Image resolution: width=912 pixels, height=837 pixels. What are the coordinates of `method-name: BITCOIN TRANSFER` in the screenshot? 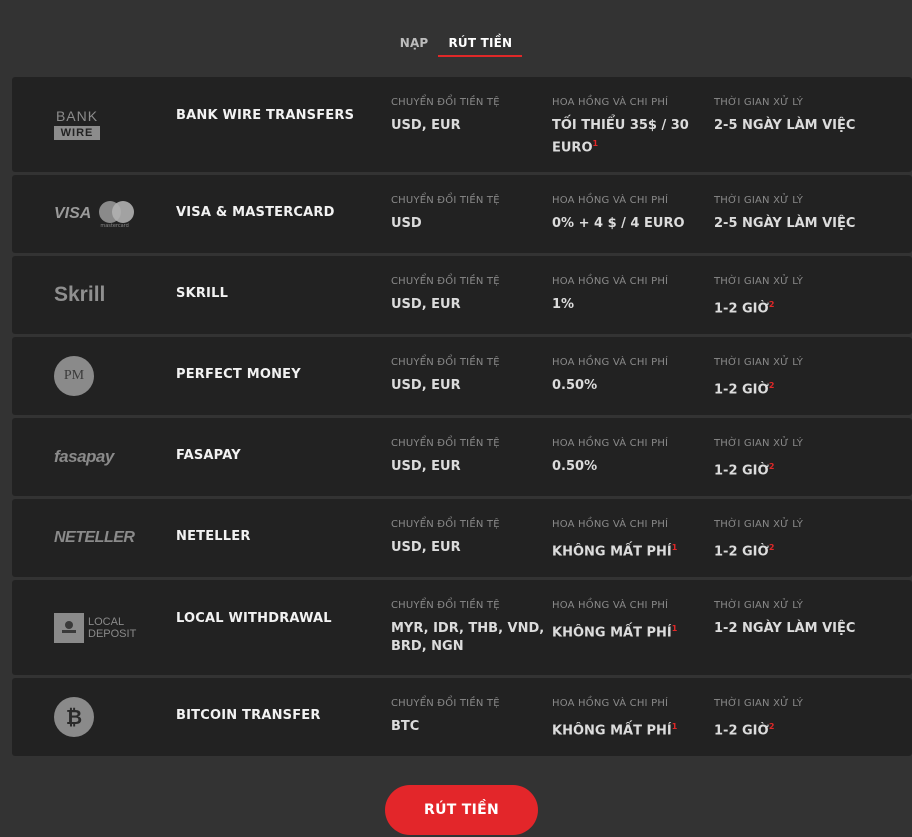 It's located at (248, 715).